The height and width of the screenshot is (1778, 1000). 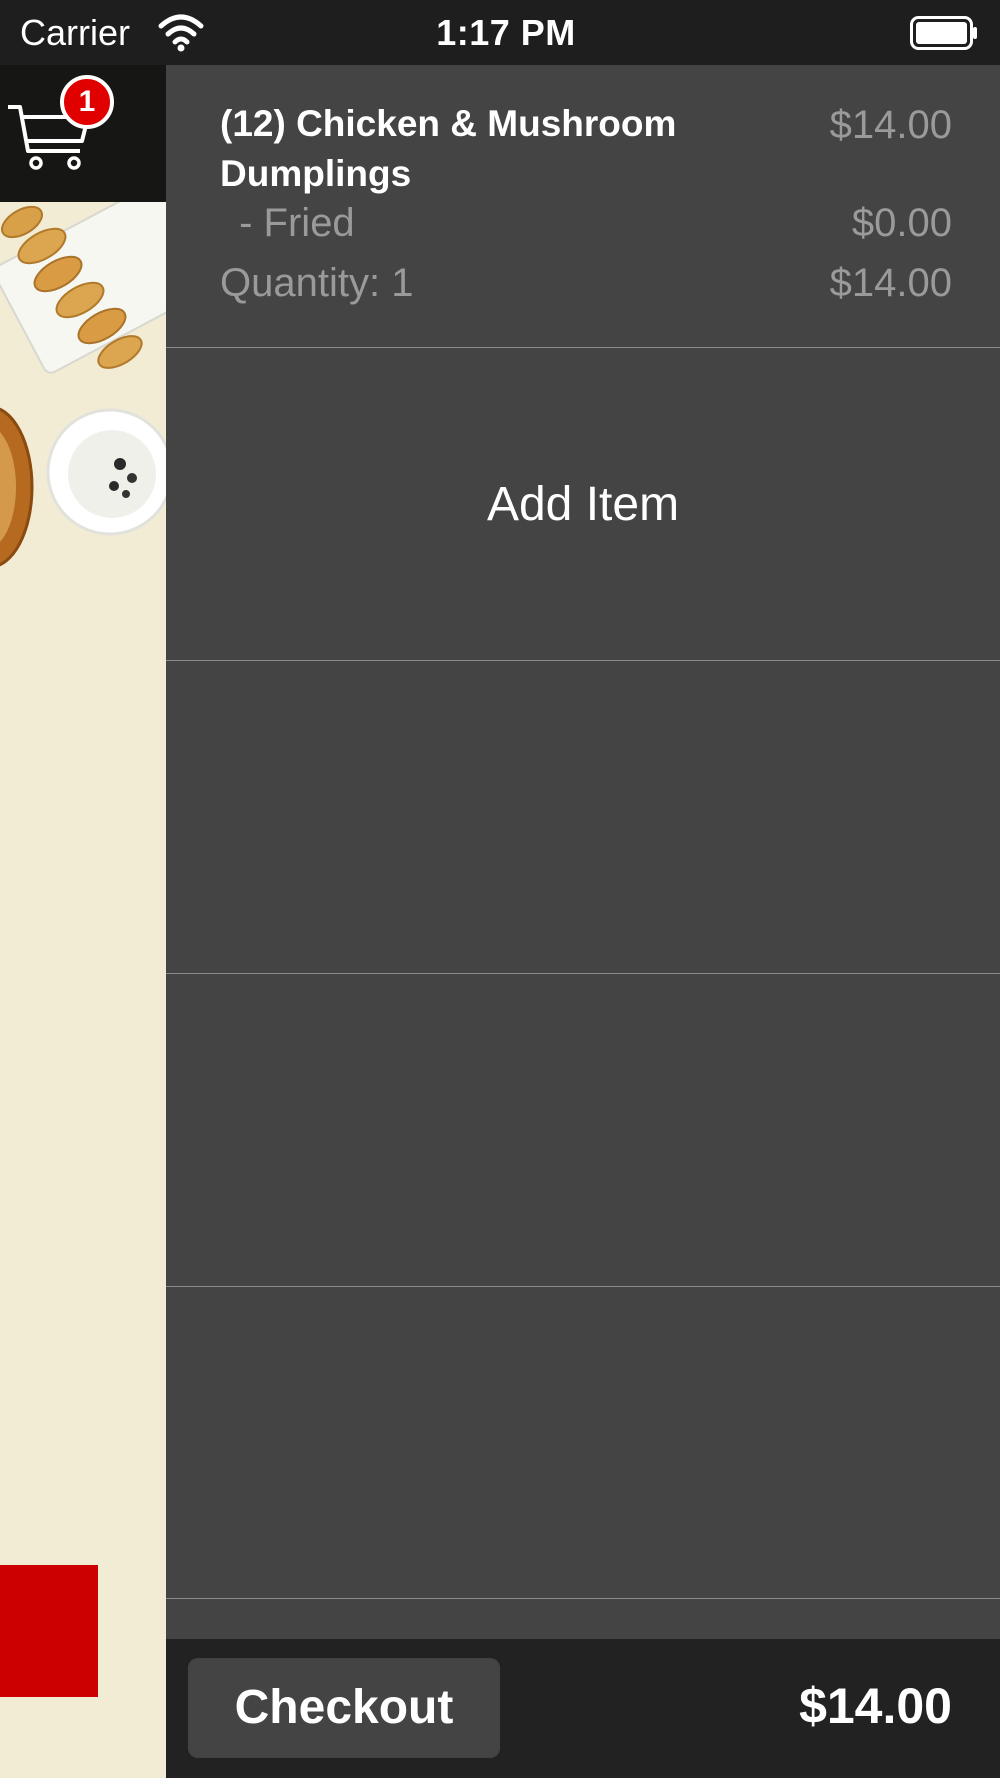 I want to click on item-quantity: Quantity: 1, so click(x=317, y=283).